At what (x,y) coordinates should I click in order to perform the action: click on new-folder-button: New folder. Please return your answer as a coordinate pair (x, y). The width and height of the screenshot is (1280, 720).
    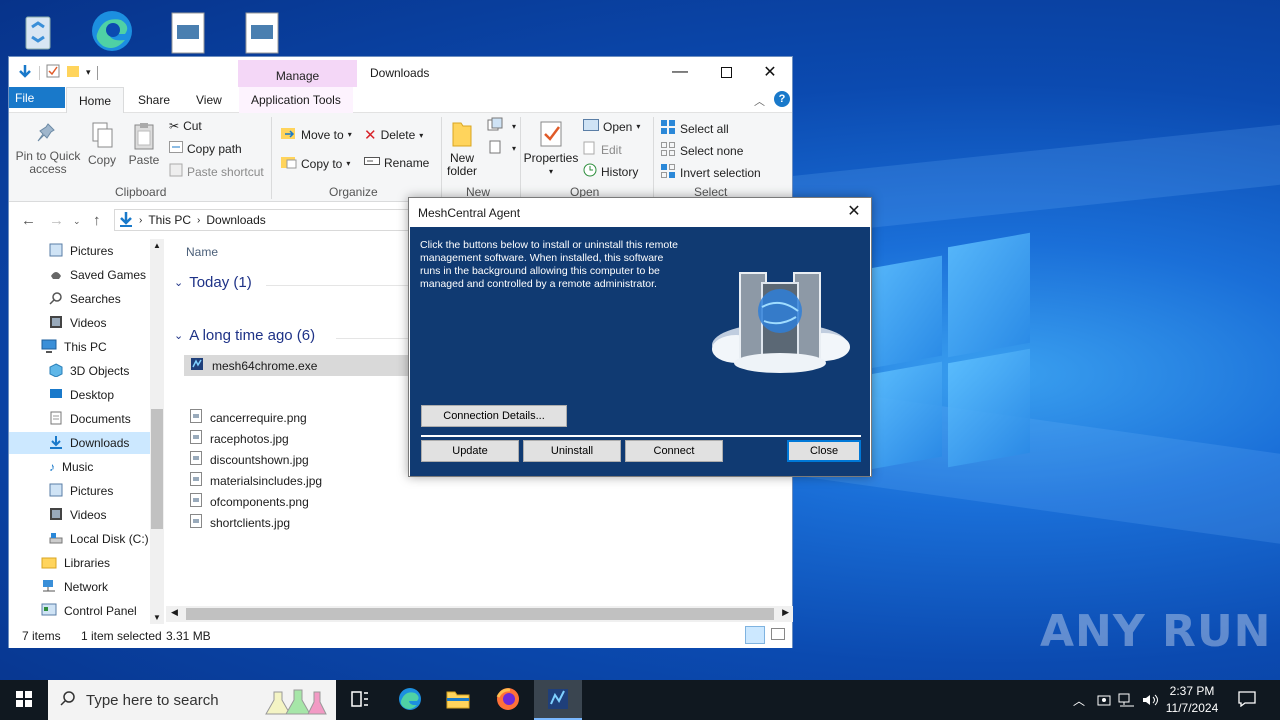
    Looking at the image, I should click on (462, 148).